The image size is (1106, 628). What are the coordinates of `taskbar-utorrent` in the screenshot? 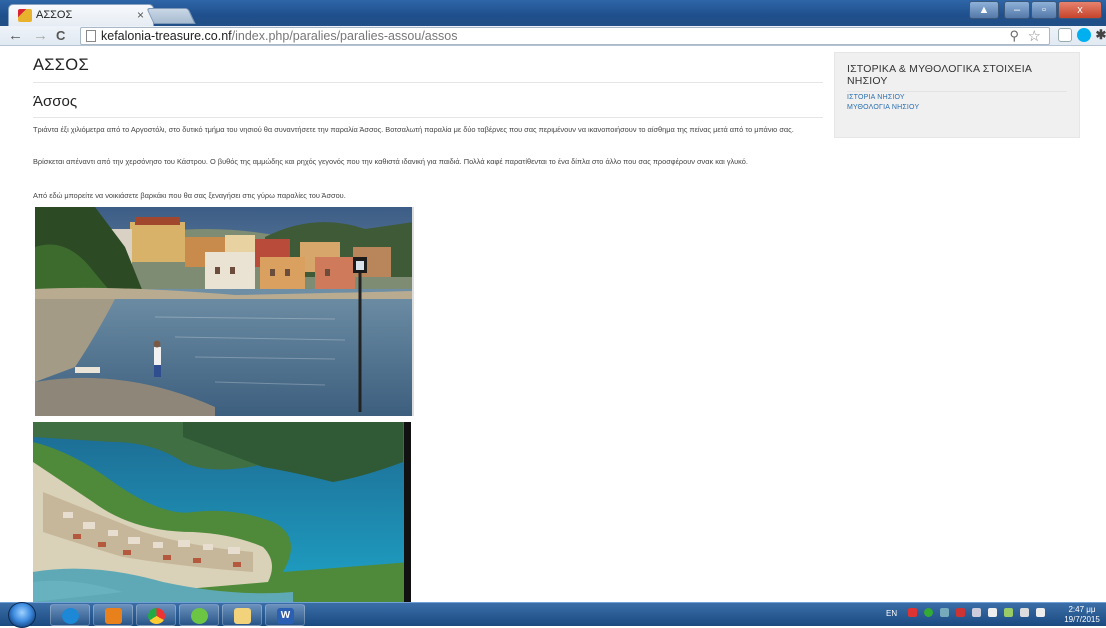 It's located at (199, 615).